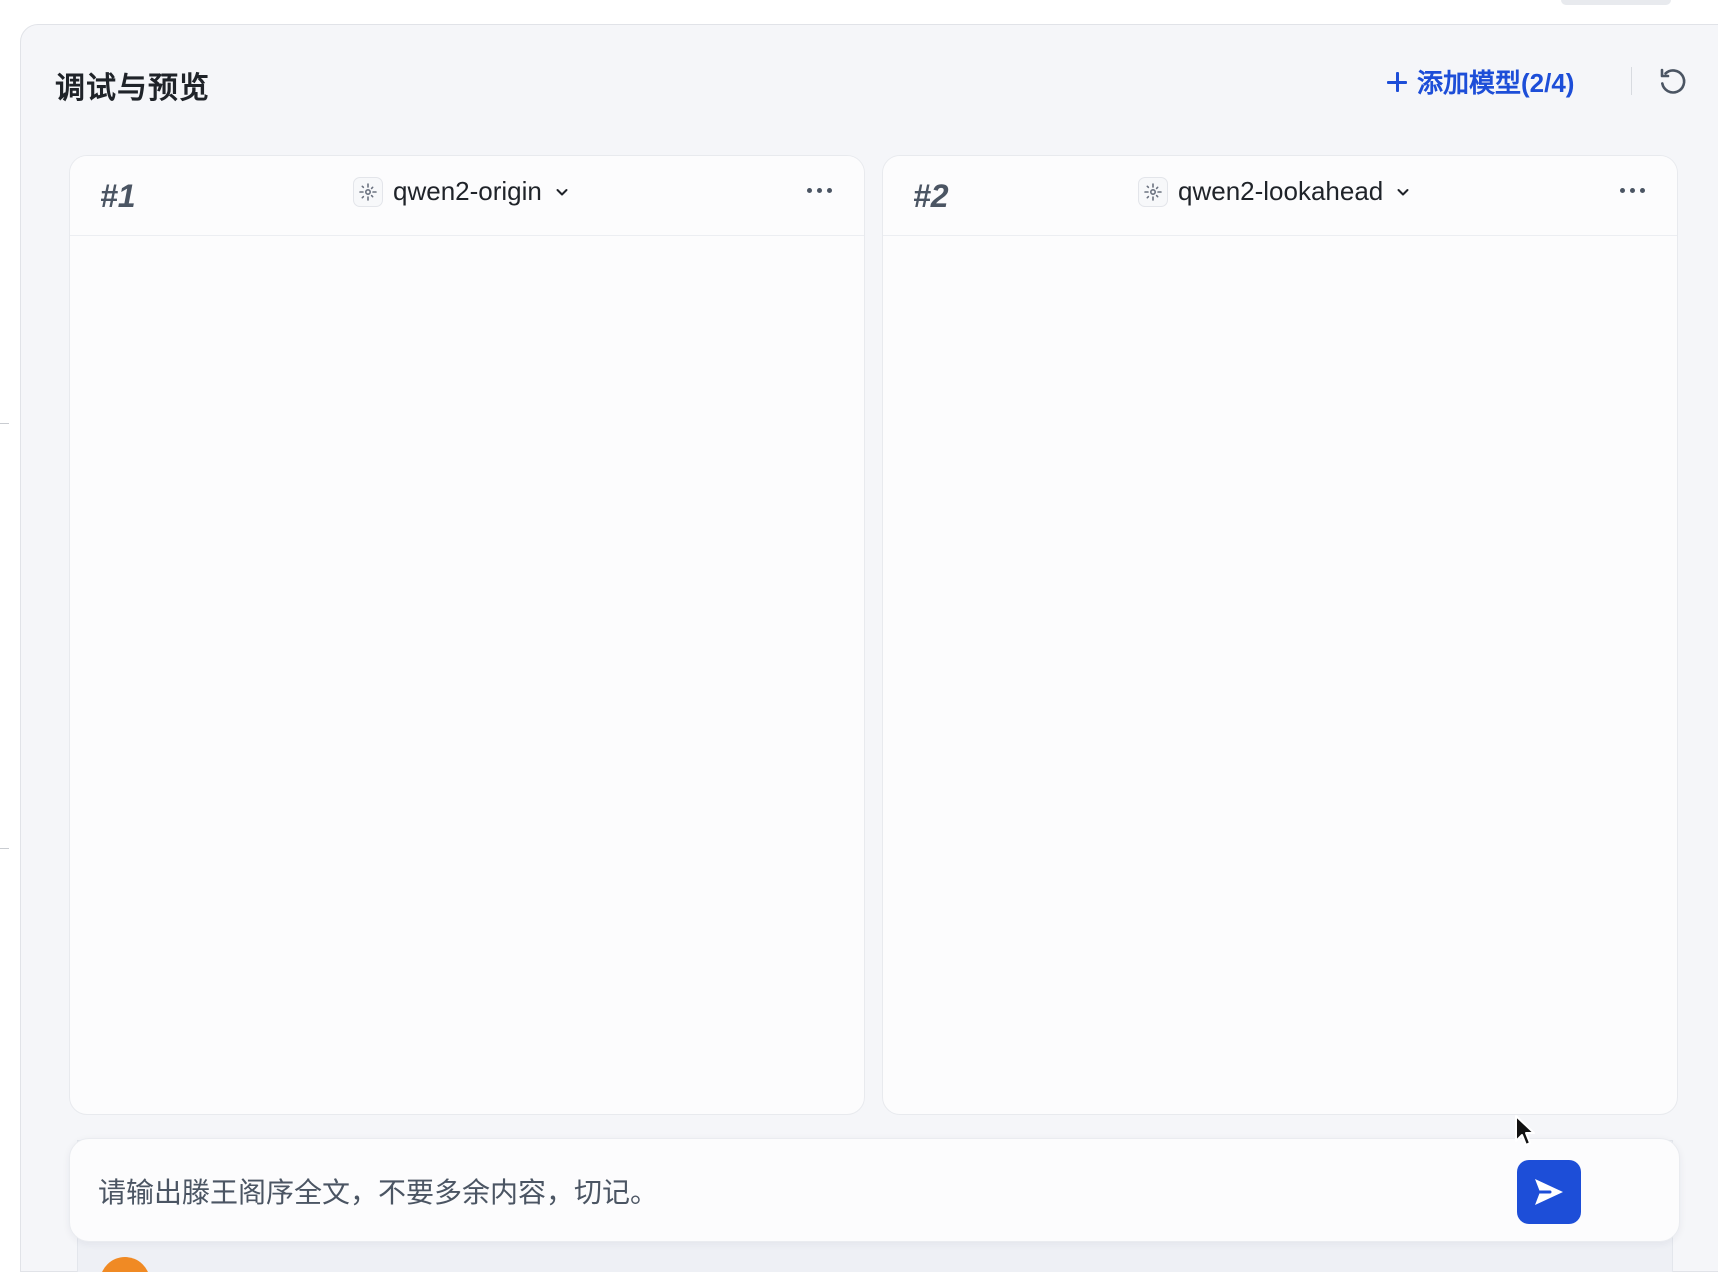 The width and height of the screenshot is (1718, 1272). I want to click on send-icon, so click(1549, 1192).